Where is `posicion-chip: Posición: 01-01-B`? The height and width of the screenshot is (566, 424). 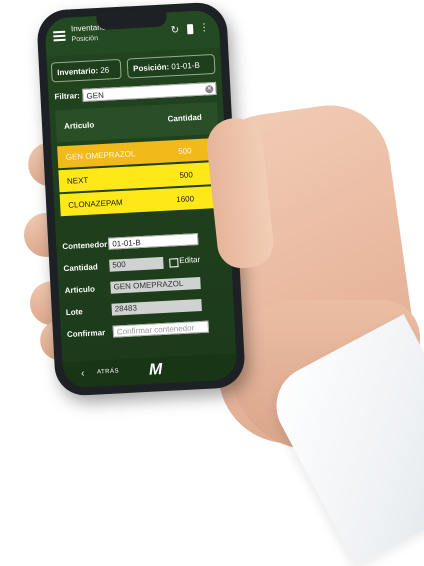
posicion-chip: Posición: 01-01-B is located at coordinates (171, 66).